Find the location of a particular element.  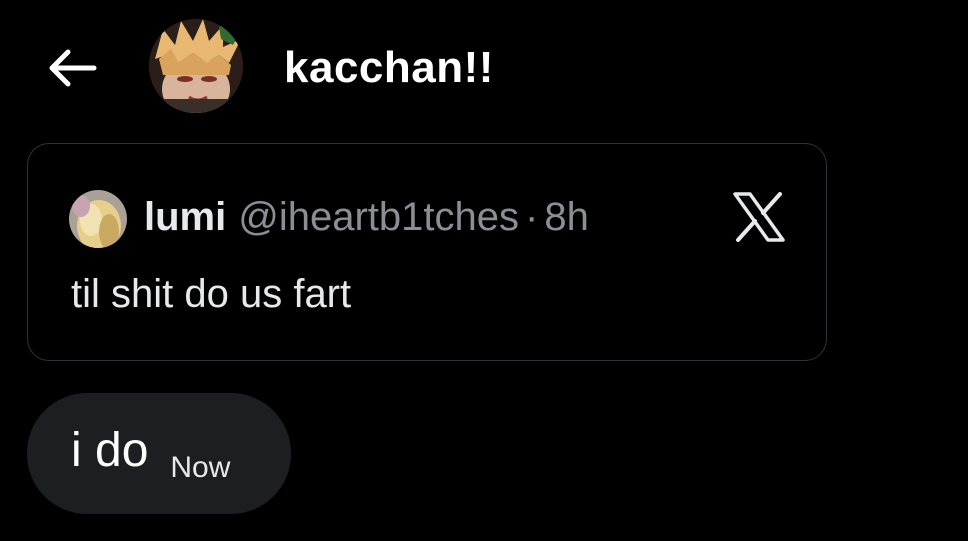

message-bubble: i do Now is located at coordinates (159, 453).